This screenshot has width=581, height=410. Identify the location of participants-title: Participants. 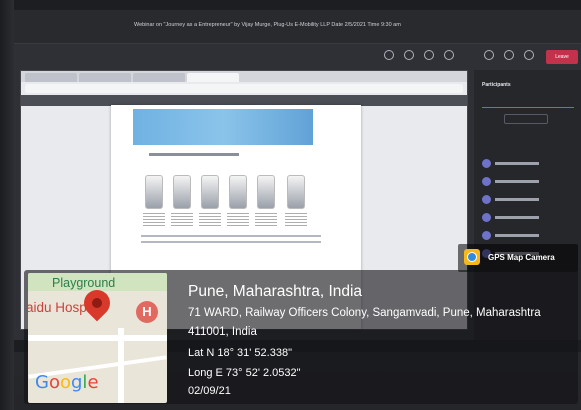
(496, 85).